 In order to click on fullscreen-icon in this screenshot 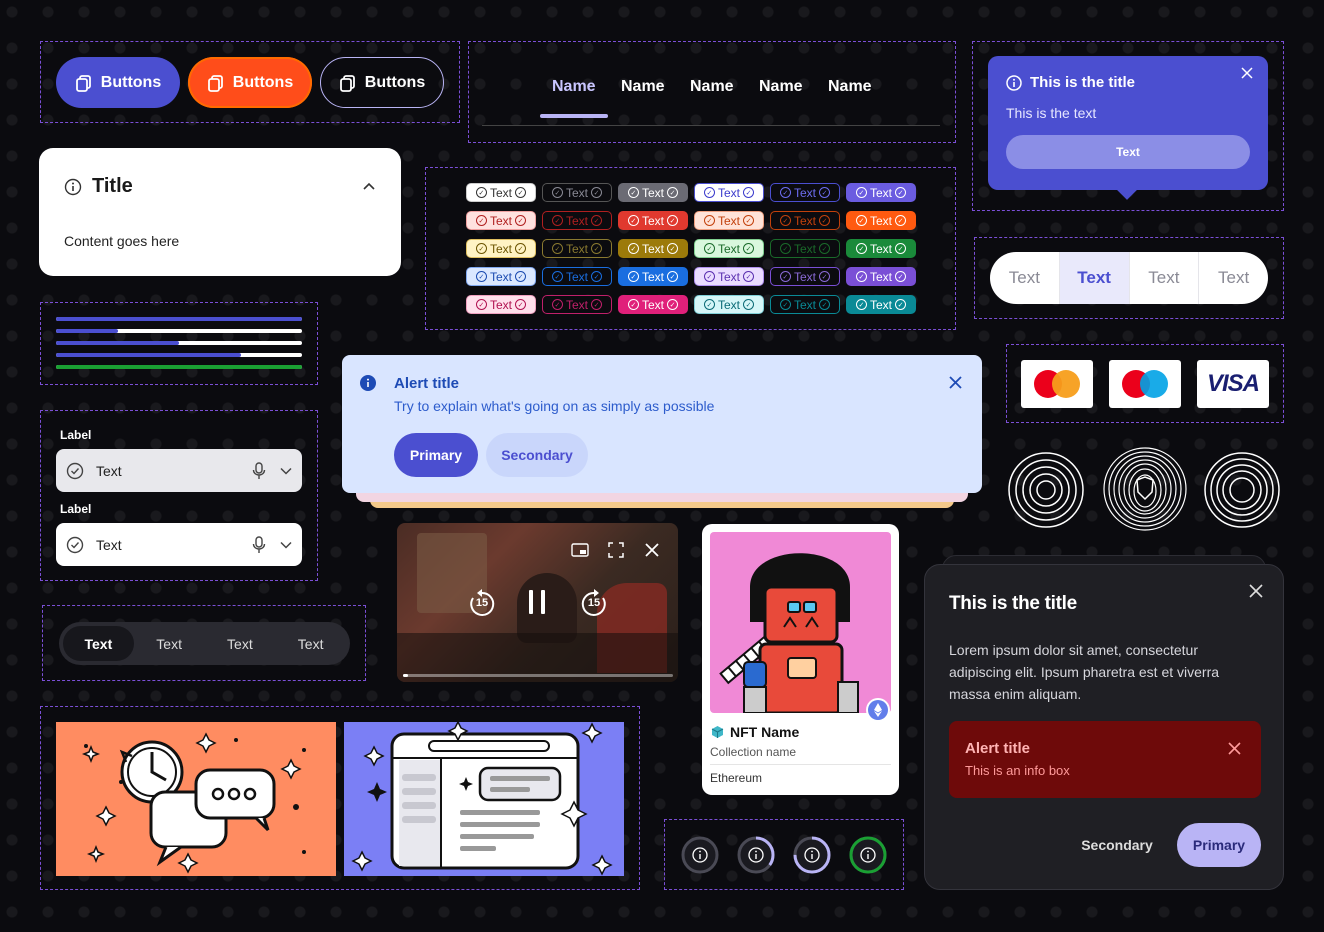, I will do `click(616, 550)`.